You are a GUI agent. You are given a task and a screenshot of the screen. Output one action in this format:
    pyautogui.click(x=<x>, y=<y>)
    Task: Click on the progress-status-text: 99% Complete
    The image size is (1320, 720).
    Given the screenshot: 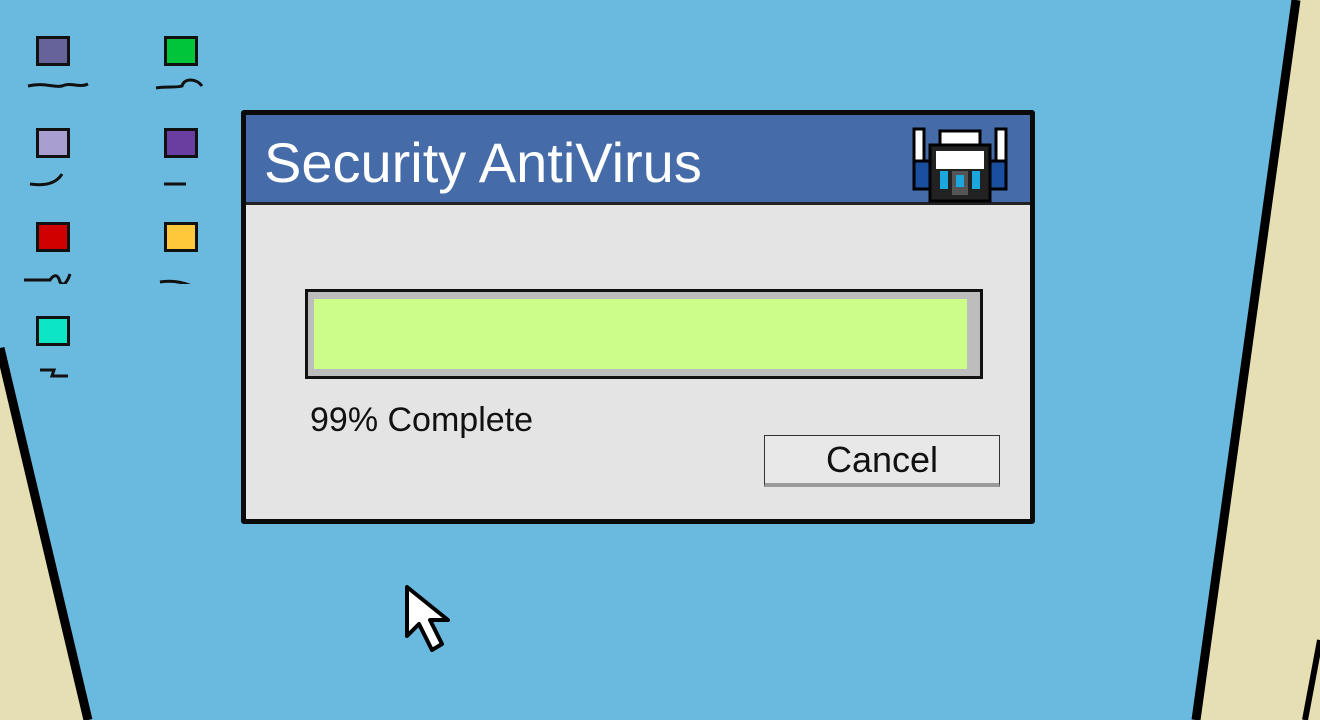 What is the action you would take?
    pyautogui.click(x=422, y=420)
    